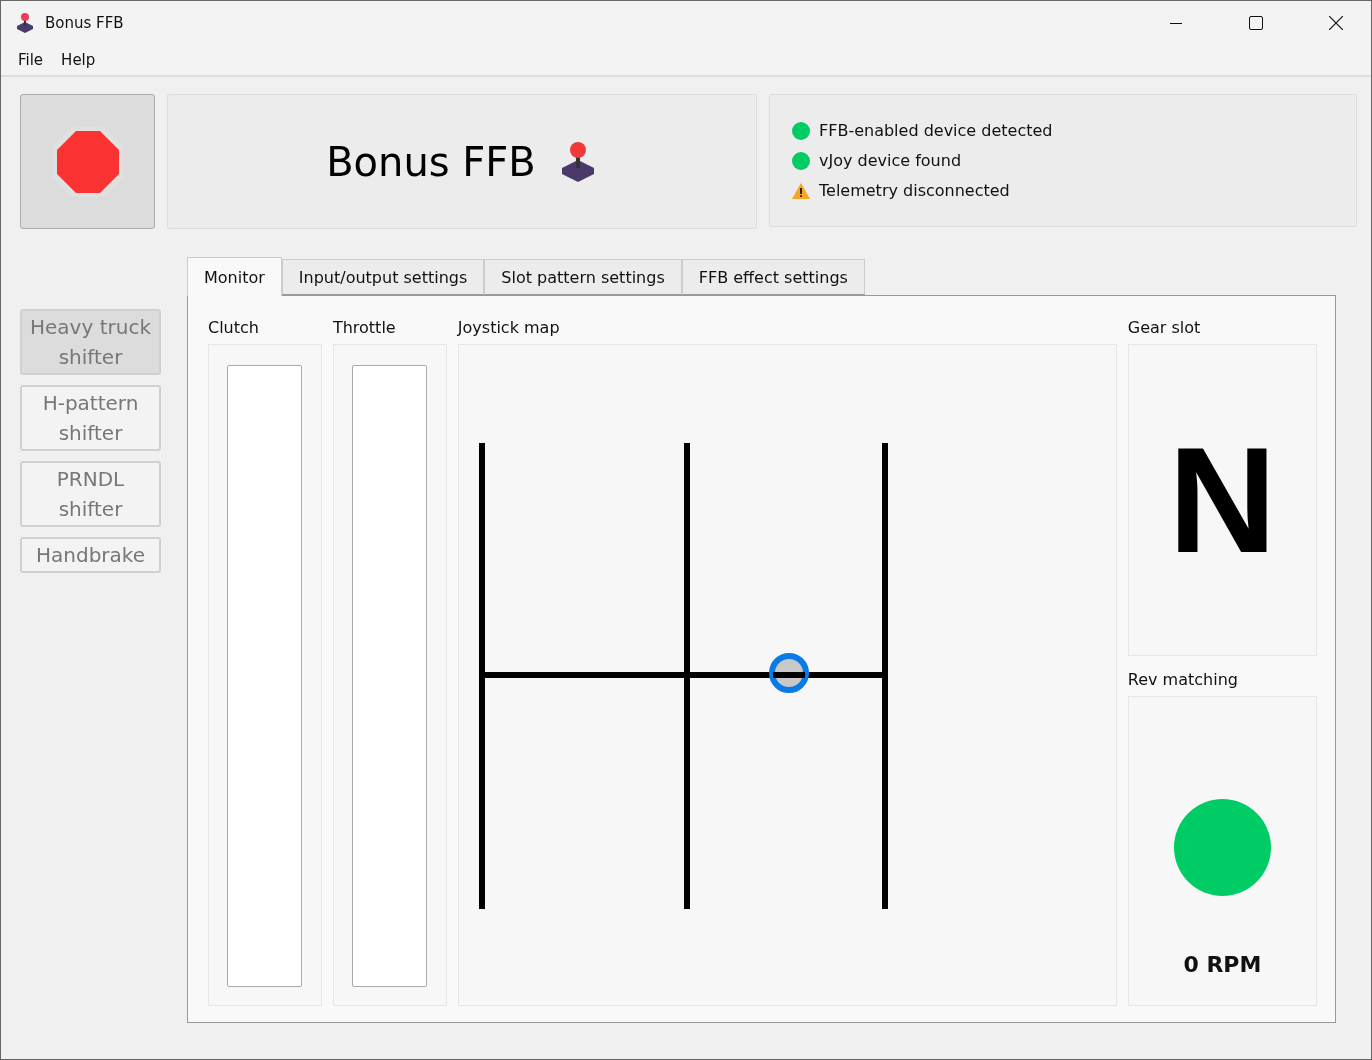  I want to click on status-text: vJoy device found, so click(890, 160).